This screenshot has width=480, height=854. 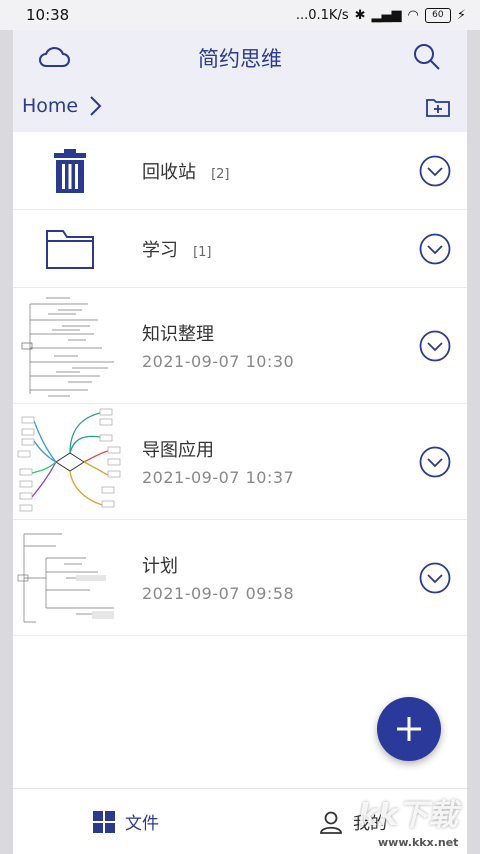 What do you see at coordinates (413, 15) in the screenshot?
I see `wifi-icon: ◠` at bounding box center [413, 15].